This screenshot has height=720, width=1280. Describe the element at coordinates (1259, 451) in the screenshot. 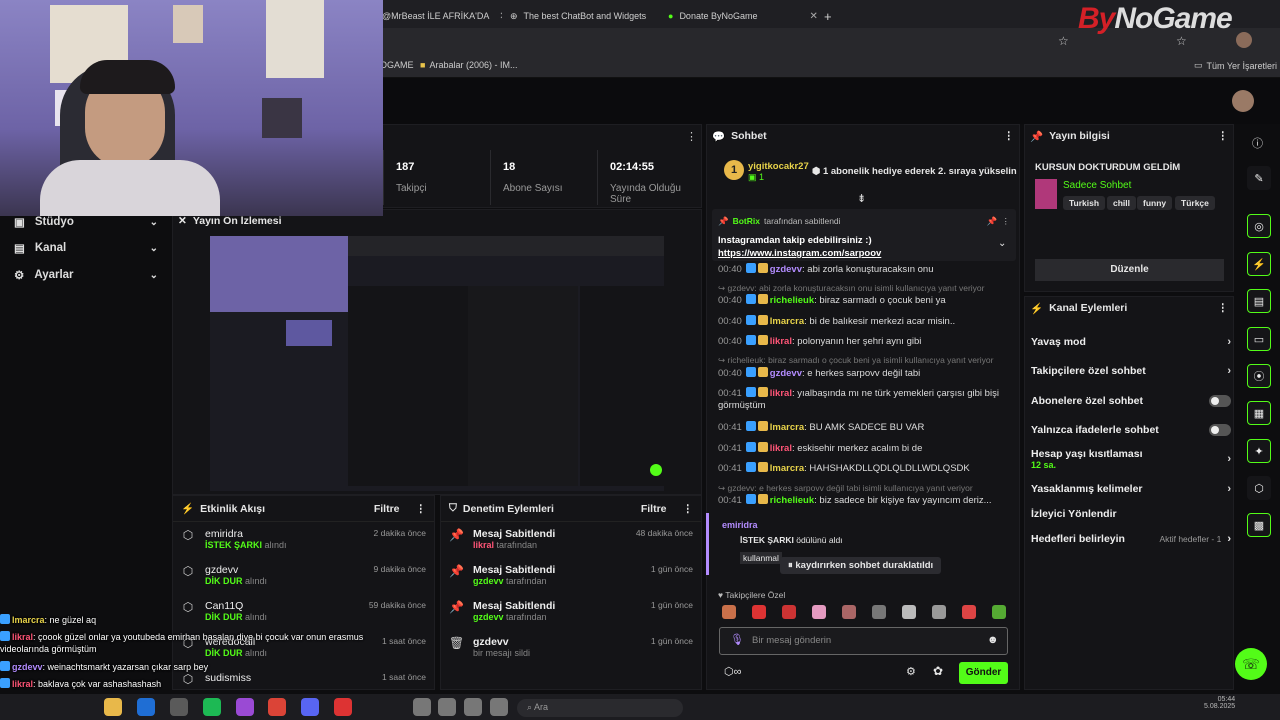

I see `wrench-icon: ✦` at that location.